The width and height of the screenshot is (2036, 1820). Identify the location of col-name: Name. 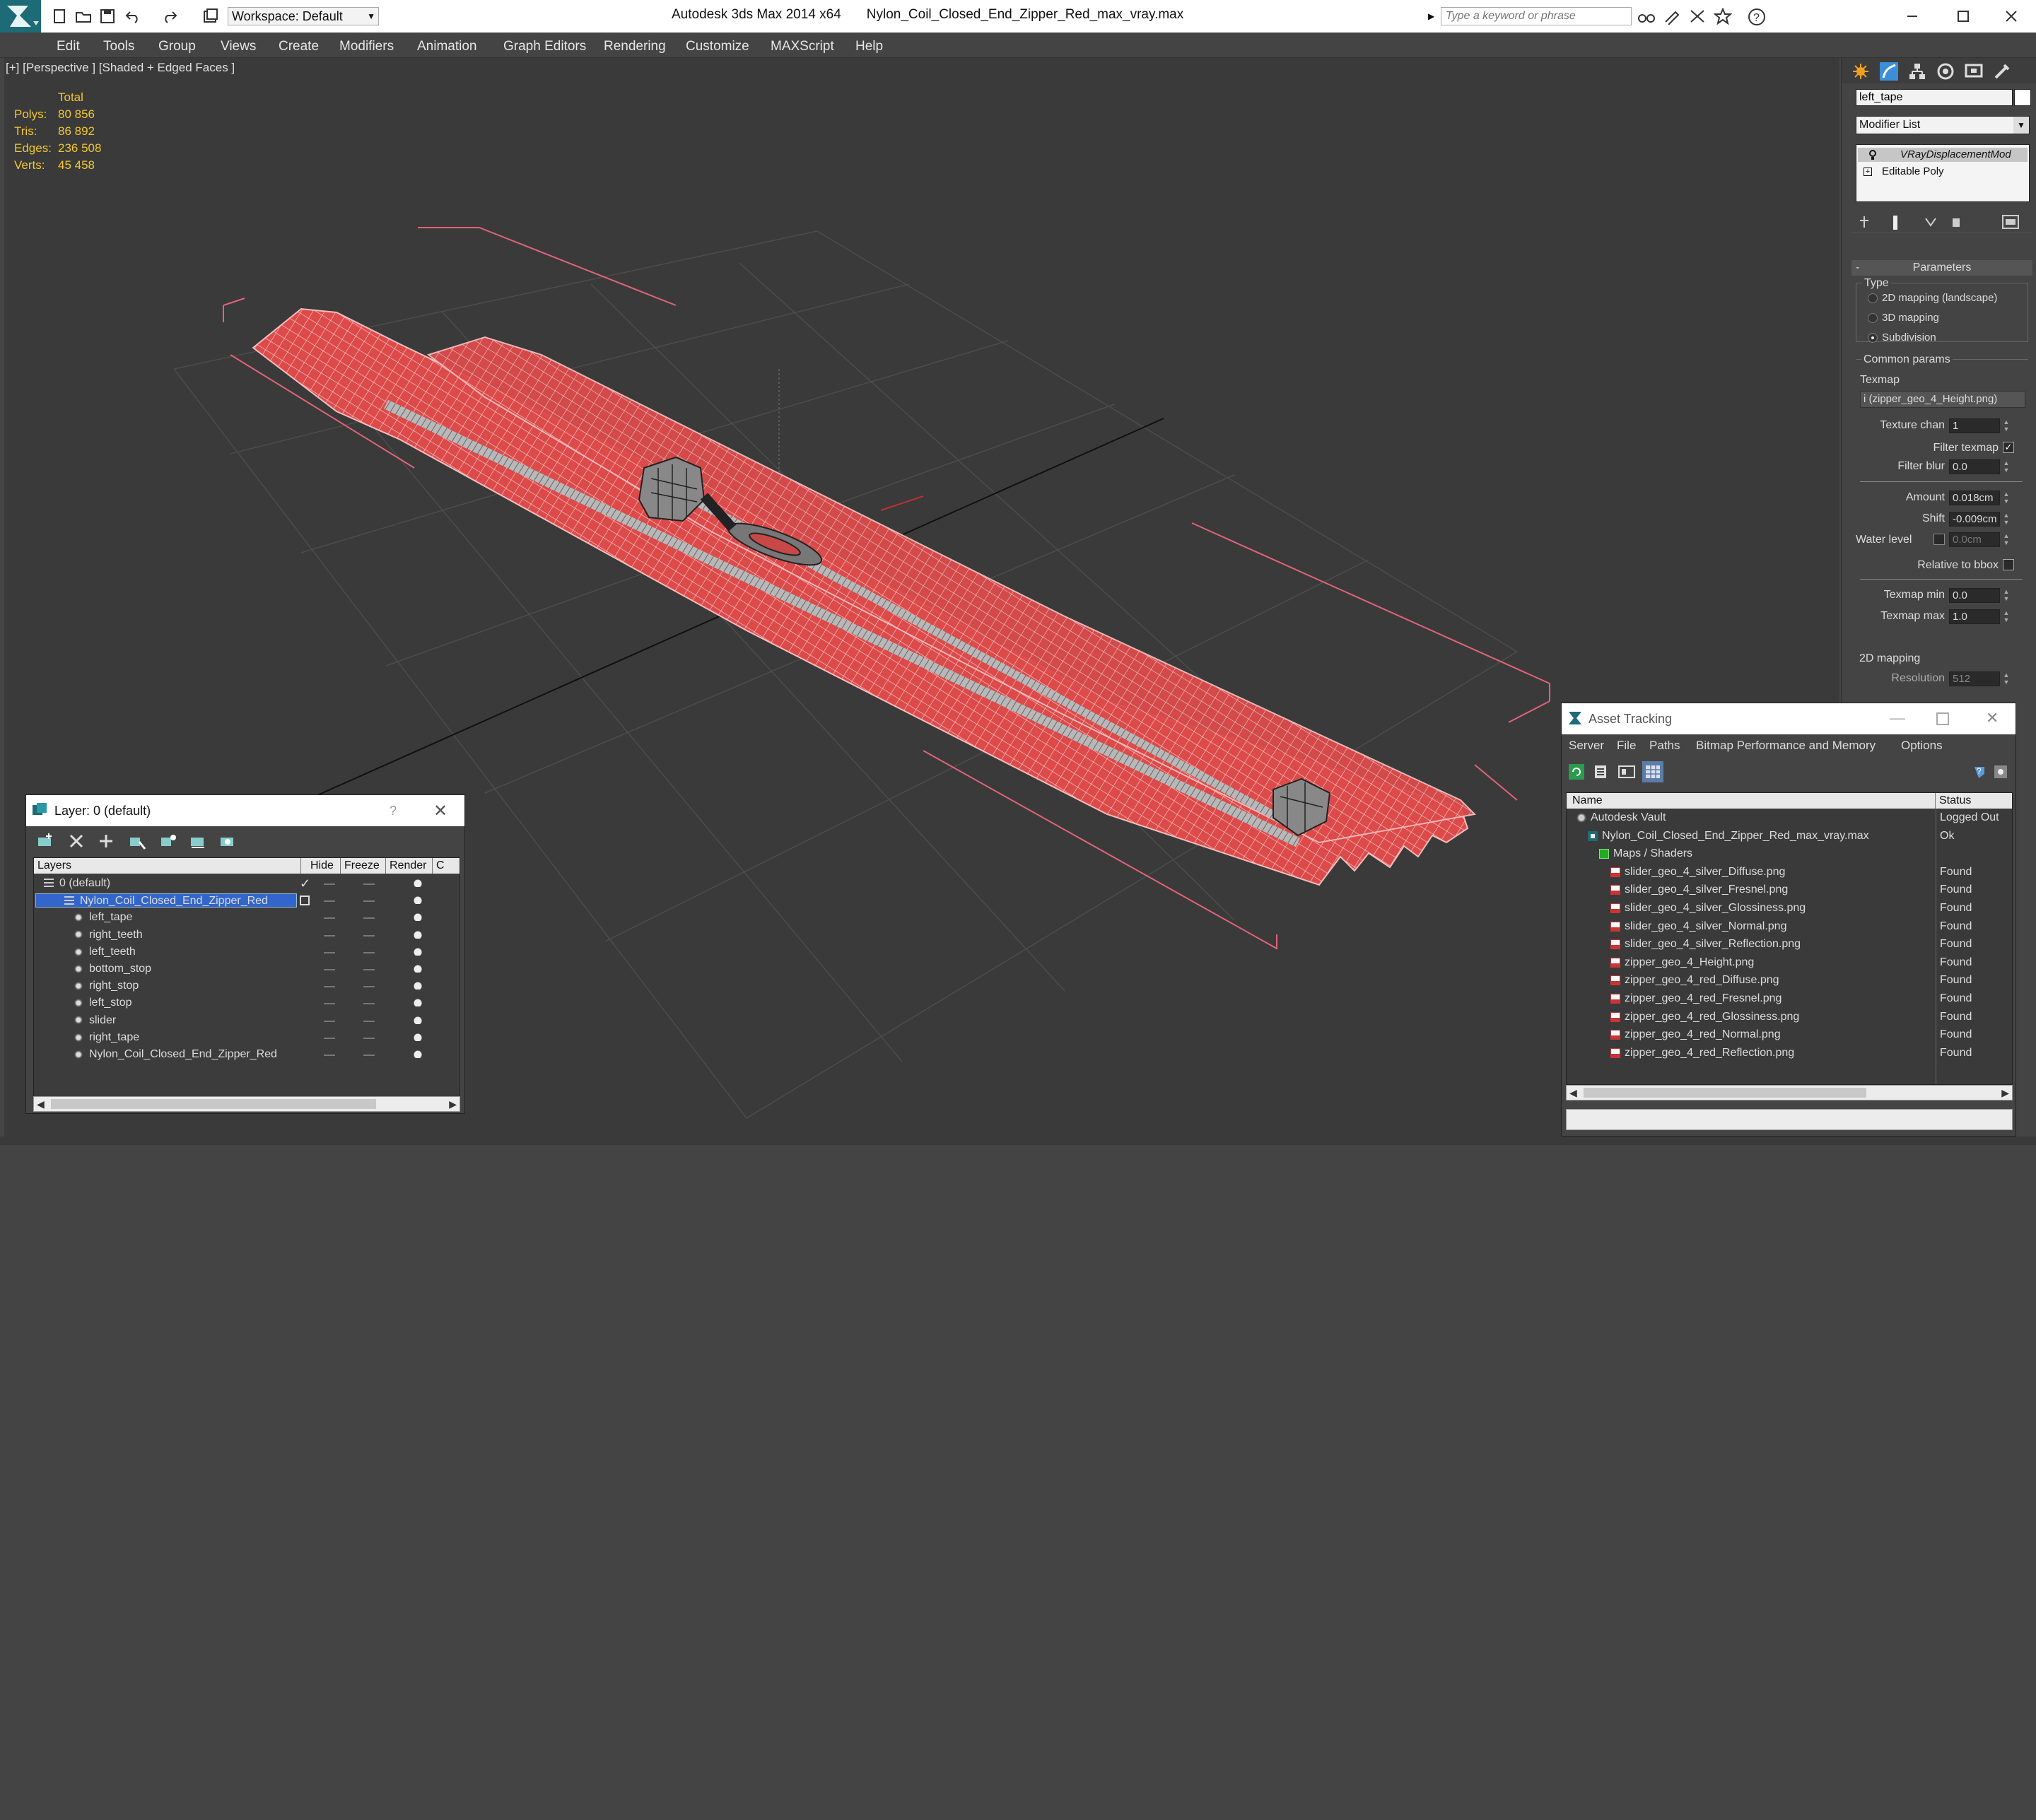
(1752, 801).